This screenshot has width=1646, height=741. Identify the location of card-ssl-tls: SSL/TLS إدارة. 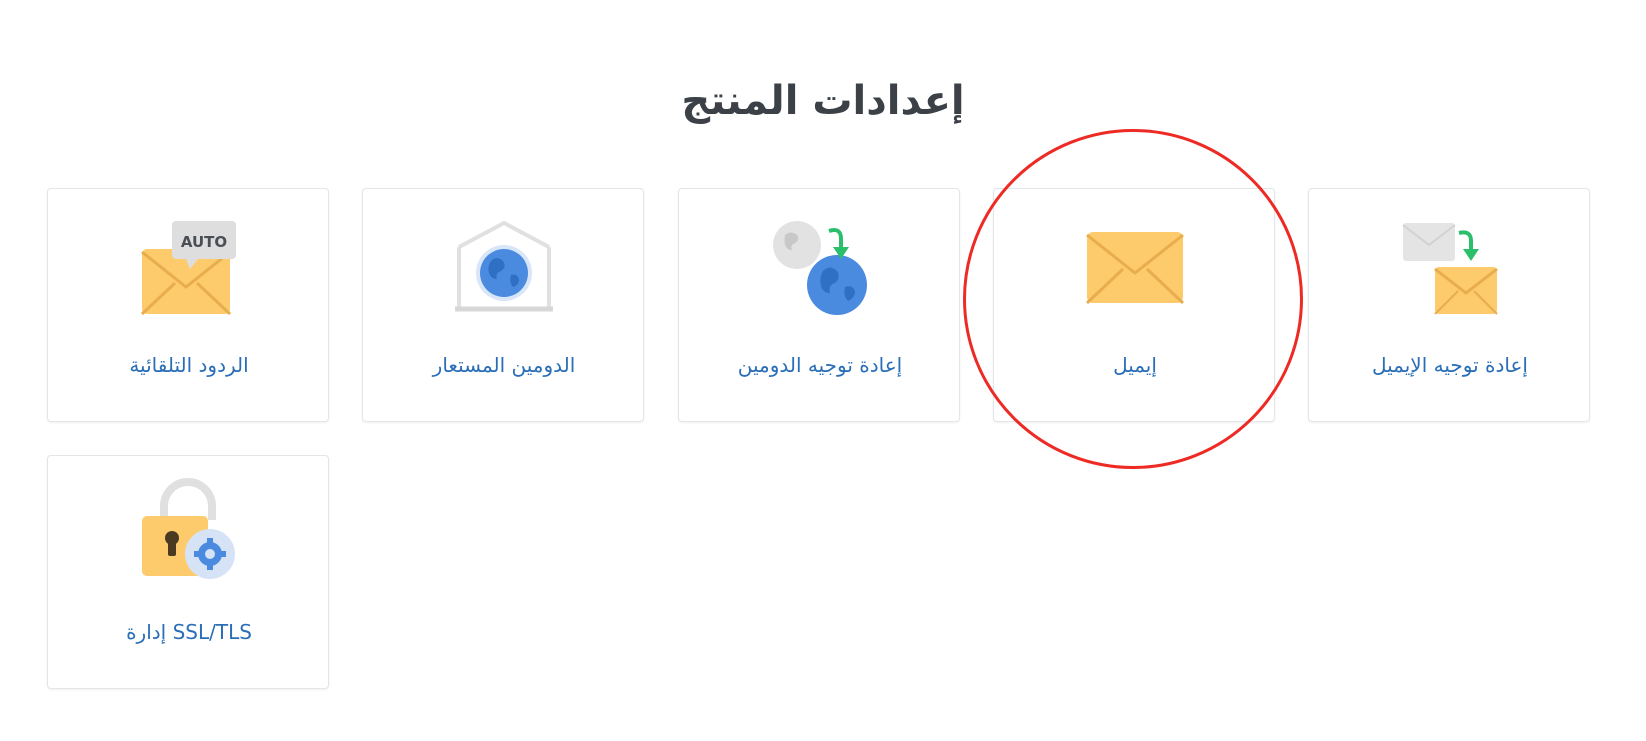
(188, 572).